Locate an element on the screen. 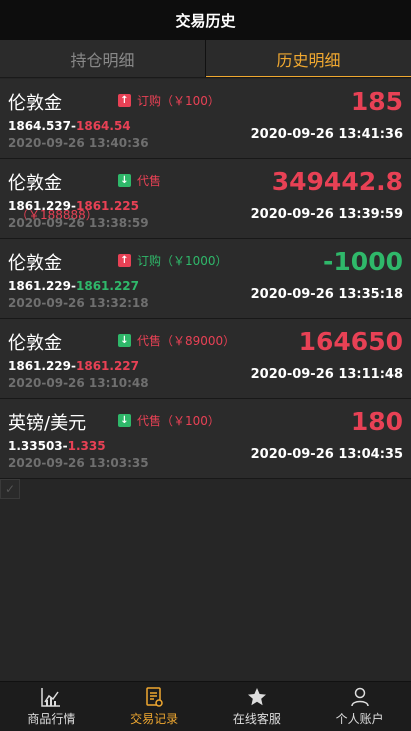 Image resolution: width=411 pixels, height=731 pixels. close-time: 2020-09-26 13:41:36 is located at coordinates (326, 134).